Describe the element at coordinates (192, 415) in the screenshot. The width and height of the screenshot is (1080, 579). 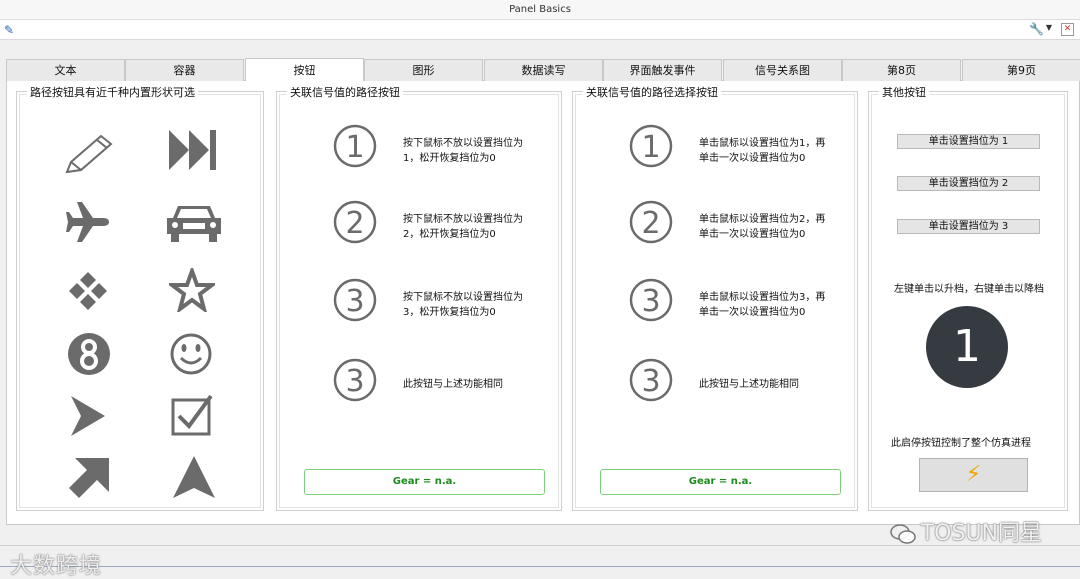
I see `checkbox-icon` at that location.